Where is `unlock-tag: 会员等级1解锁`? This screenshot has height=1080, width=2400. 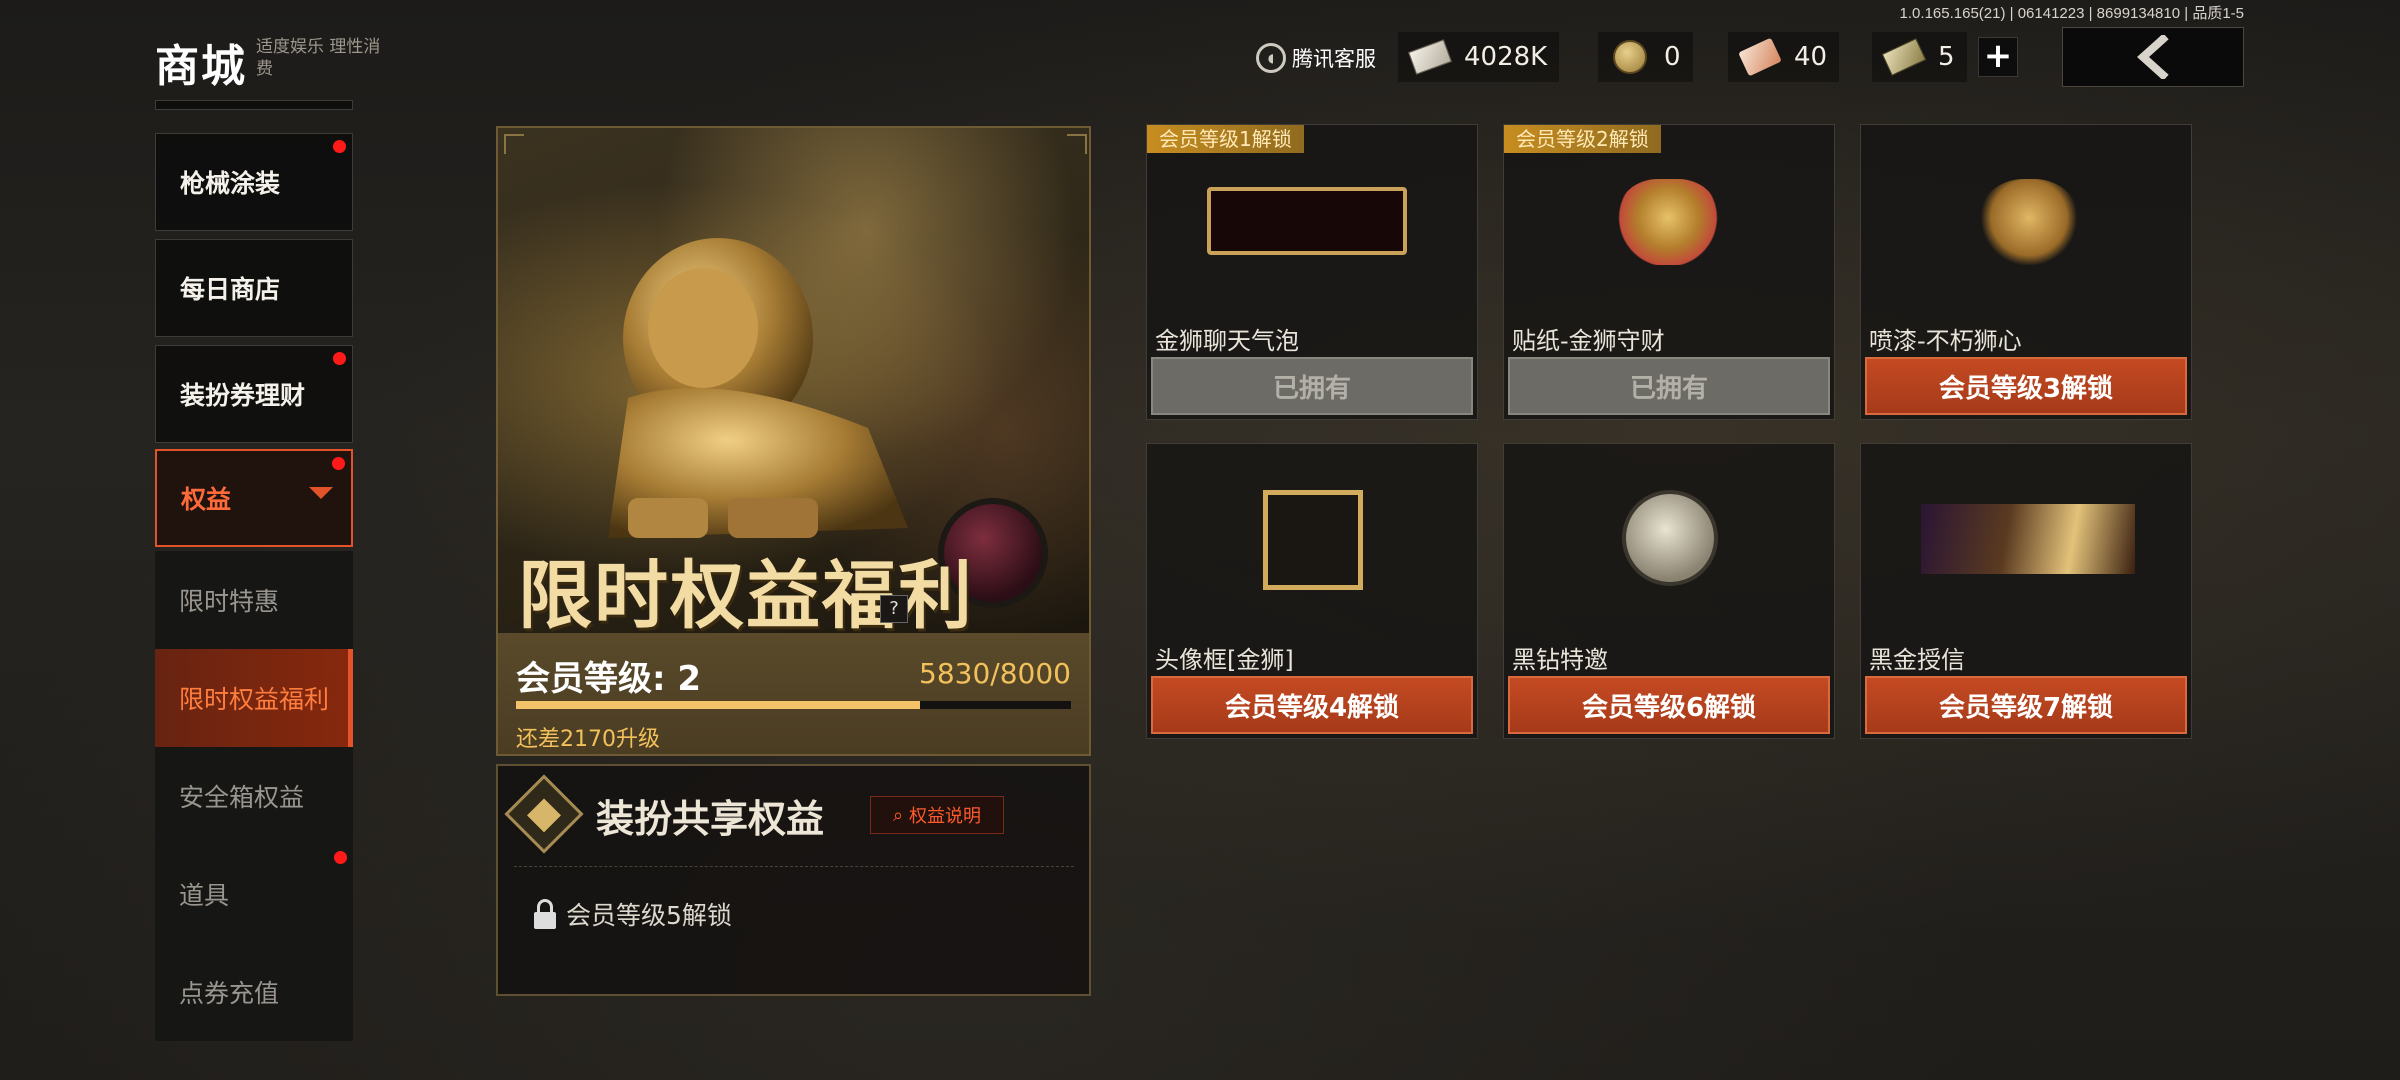 unlock-tag: 会员等级1解锁 is located at coordinates (1225, 139).